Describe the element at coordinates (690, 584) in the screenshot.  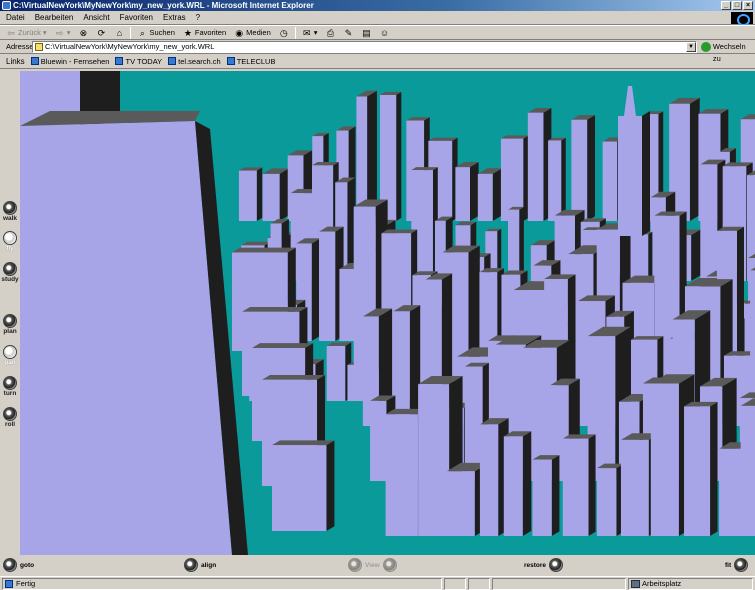
I see `security-zone-panel: Arbeitsplatz` at that location.